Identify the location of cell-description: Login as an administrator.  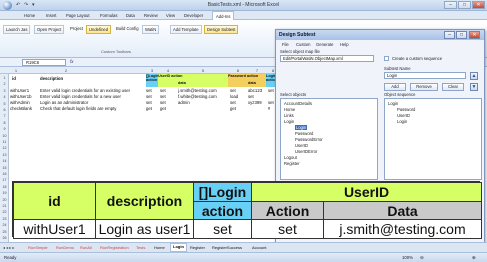
(92, 102).